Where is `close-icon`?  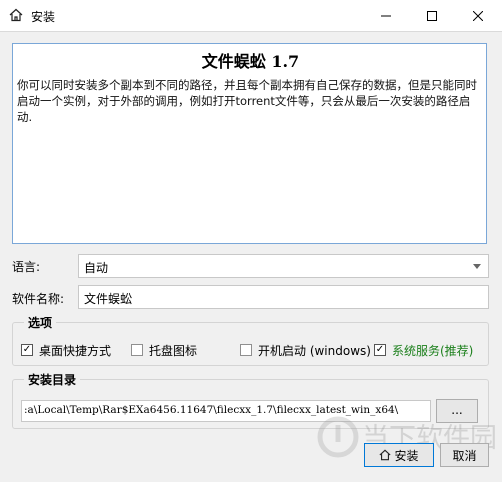
close-icon is located at coordinates (478, 15).